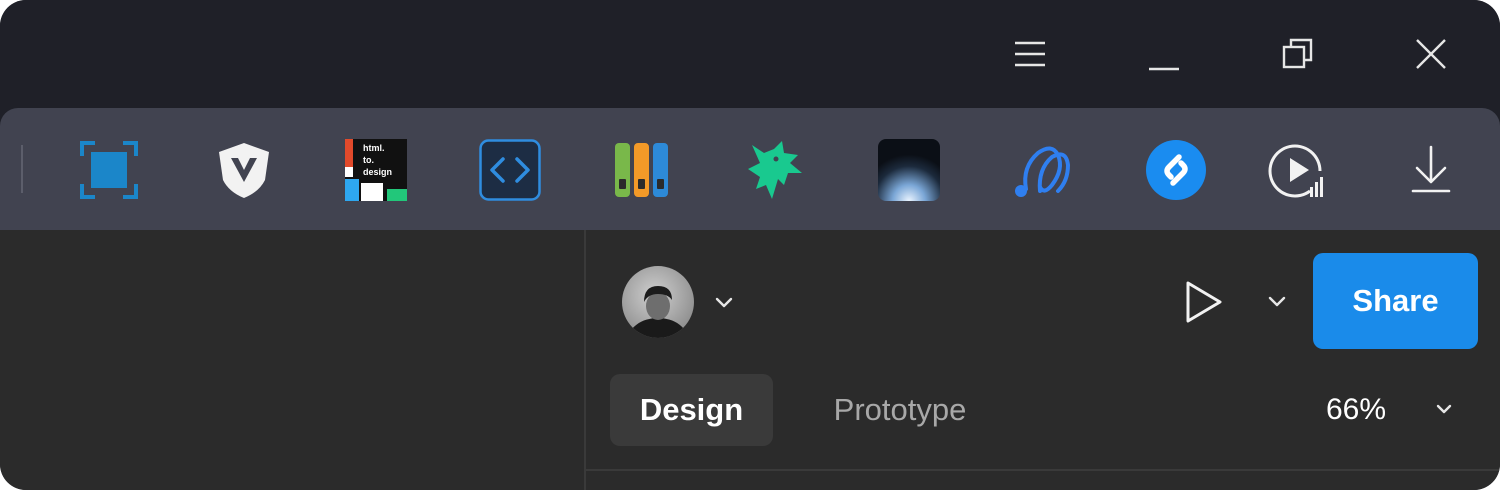 This screenshot has height=490, width=1500. What do you see at coordinates (109, 170) in the screenshot?
I see `screenshot-capture-icon` at bounding box center [109, 170].